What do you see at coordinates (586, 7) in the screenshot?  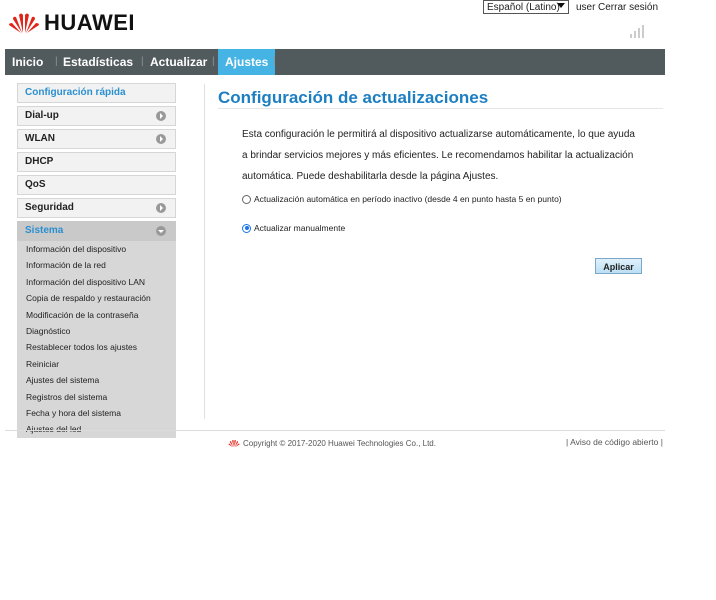 I see `username: user` at bounding box center [586, 7].